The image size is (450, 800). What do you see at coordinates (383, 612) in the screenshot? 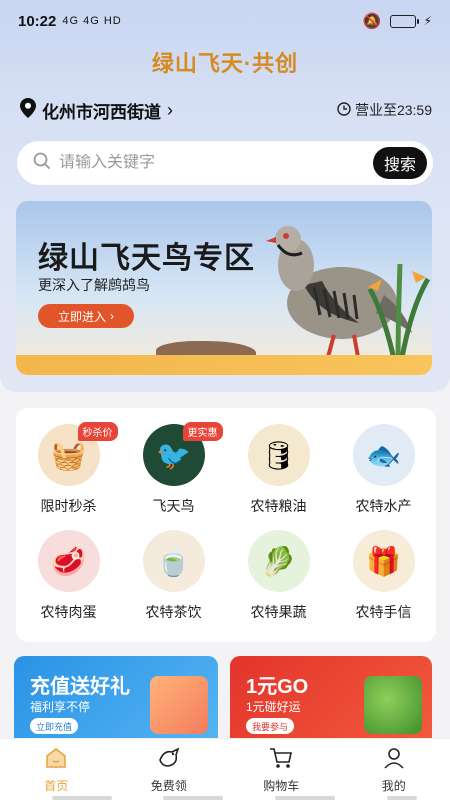
I see `category-label: 农特手信` at bounding box center [383, 612].